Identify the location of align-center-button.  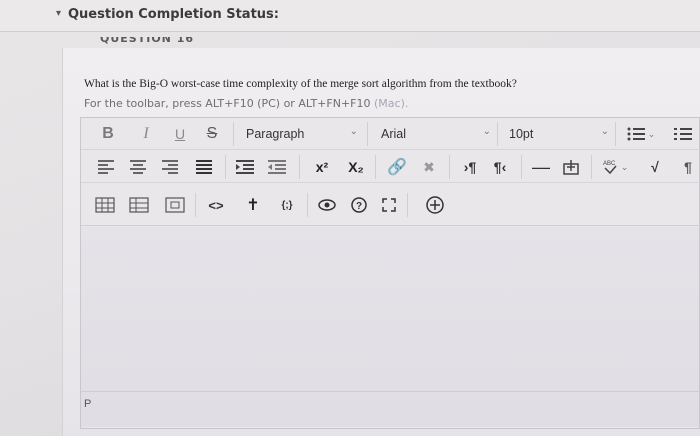
(138, 167).